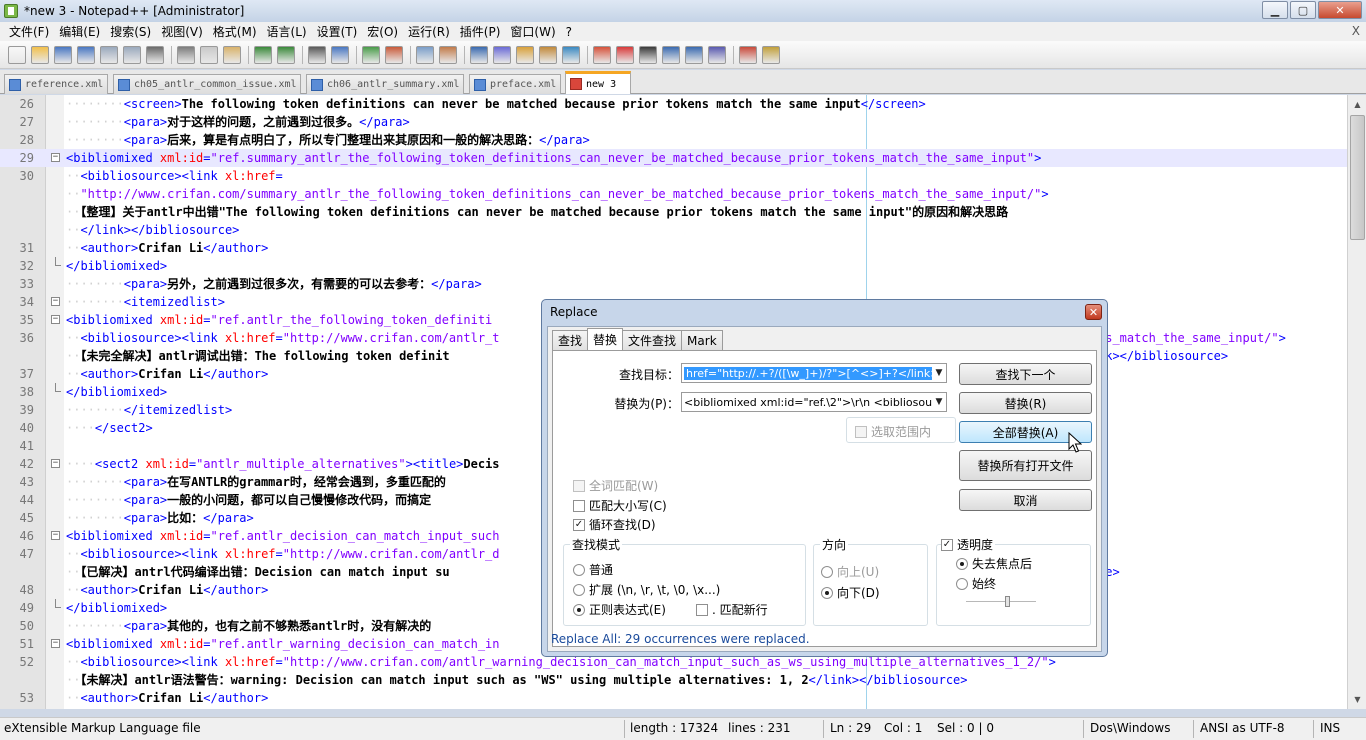 The image size is (1366, 740). Describe the element at coordinates (525, 54) in the screenshot. I see `indent-guide-icon` at that location.